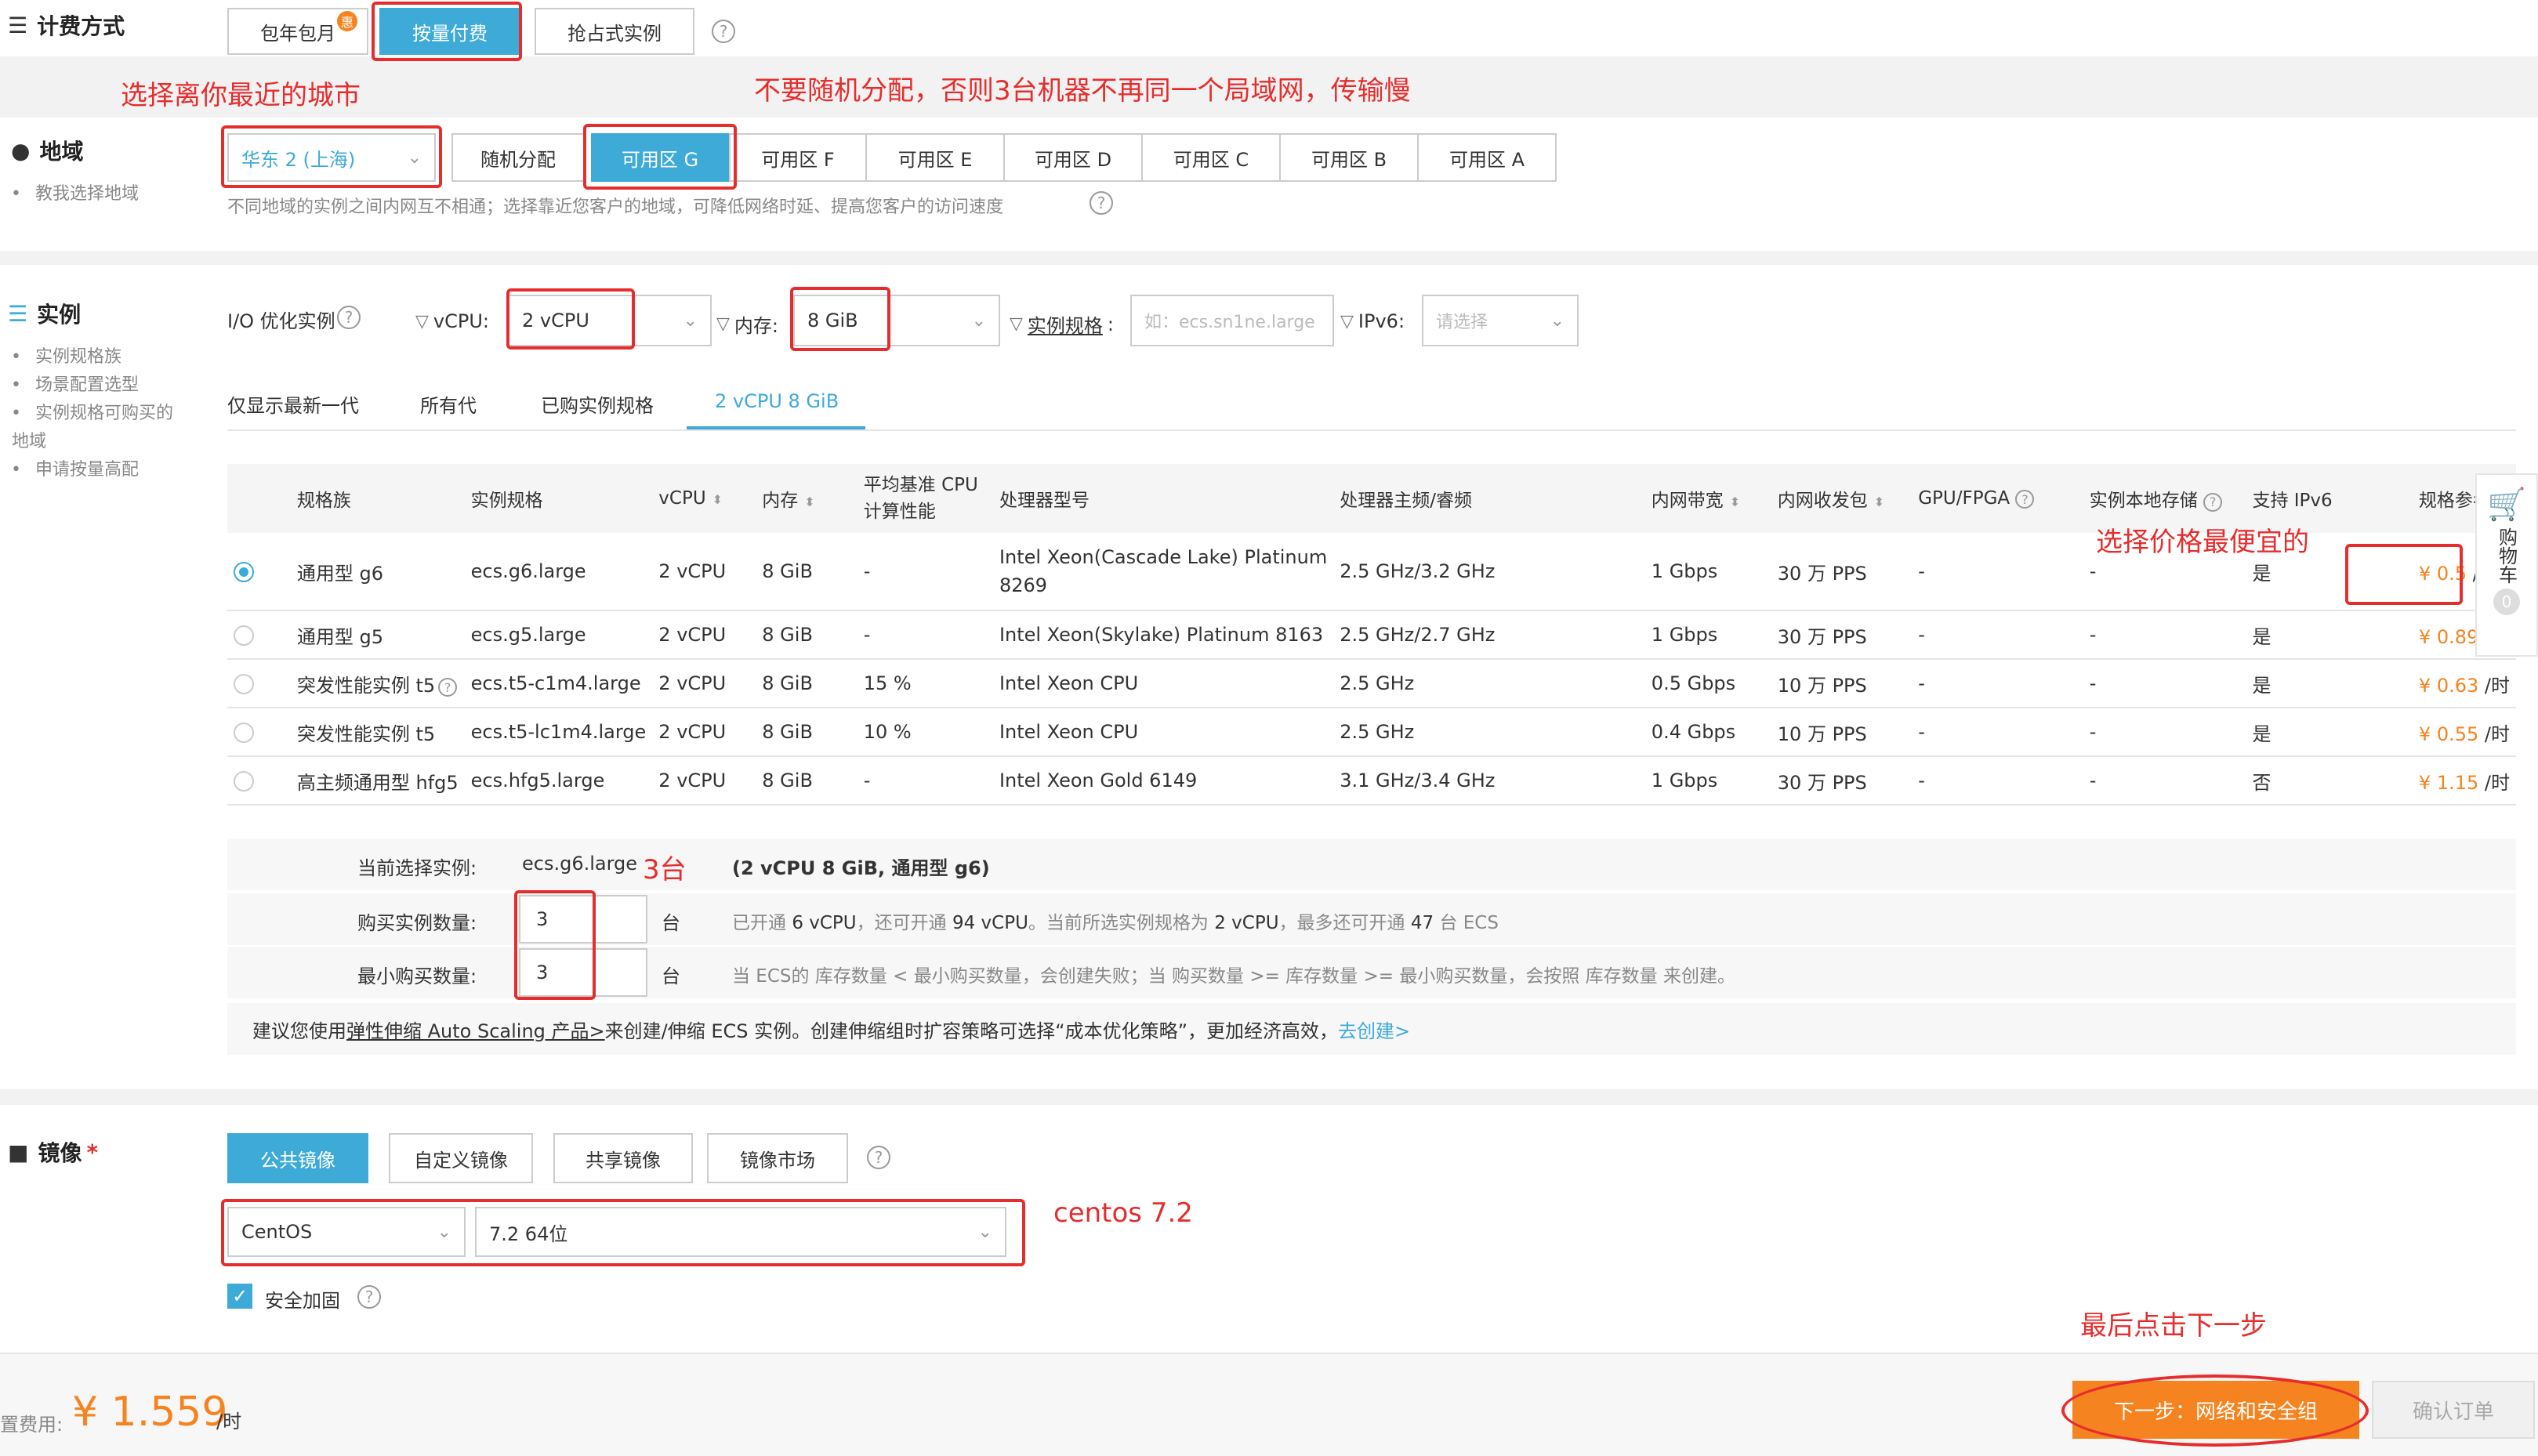 The width and height of the screenshot is (2538, 1456). I want to click on zone-f: 可用区 F, so click(798, 157).